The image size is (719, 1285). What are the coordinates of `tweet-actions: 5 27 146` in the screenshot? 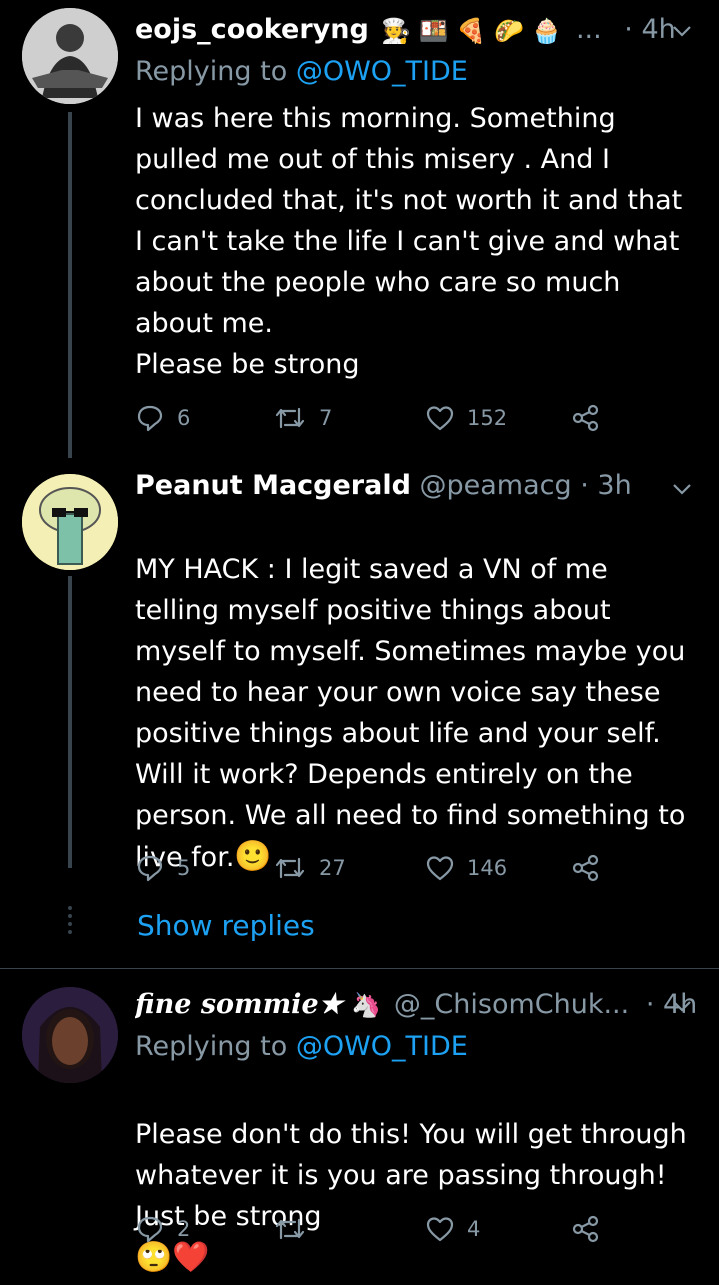 It's located at (375, 868).